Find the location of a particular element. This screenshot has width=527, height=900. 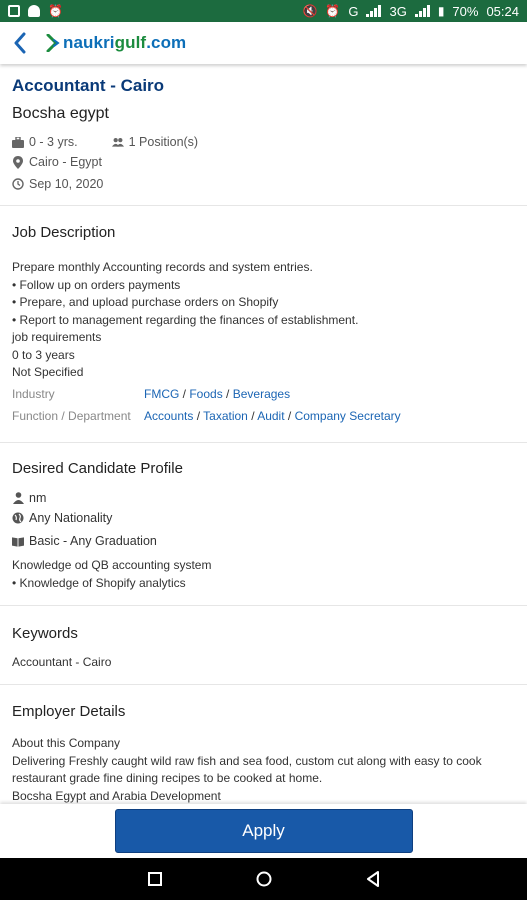

recent-apps-button is located at coordinates (155, 879).